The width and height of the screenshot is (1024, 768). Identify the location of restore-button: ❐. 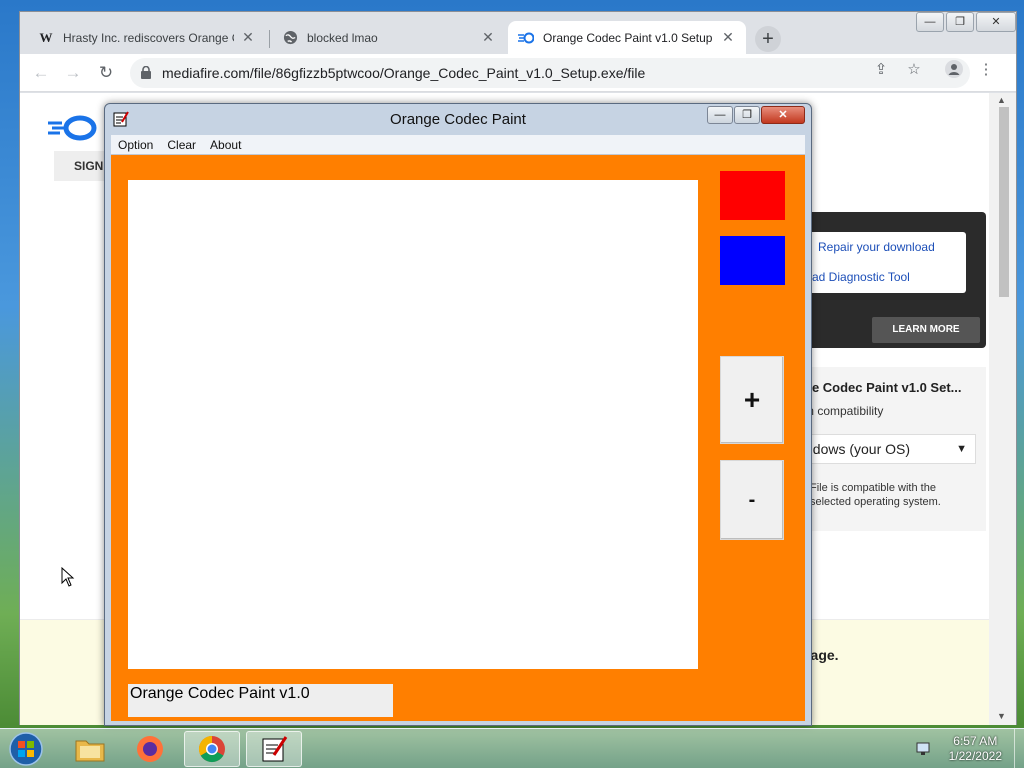
(960, 22).